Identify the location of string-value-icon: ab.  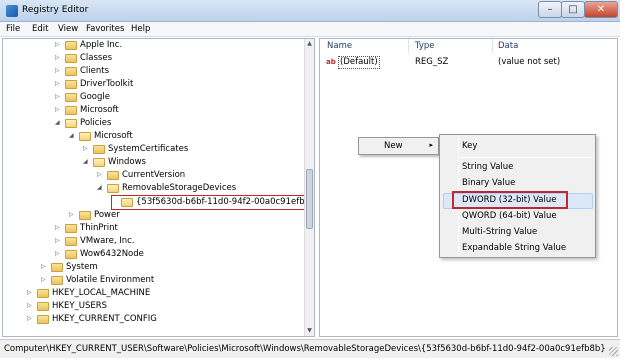
(331, 62).